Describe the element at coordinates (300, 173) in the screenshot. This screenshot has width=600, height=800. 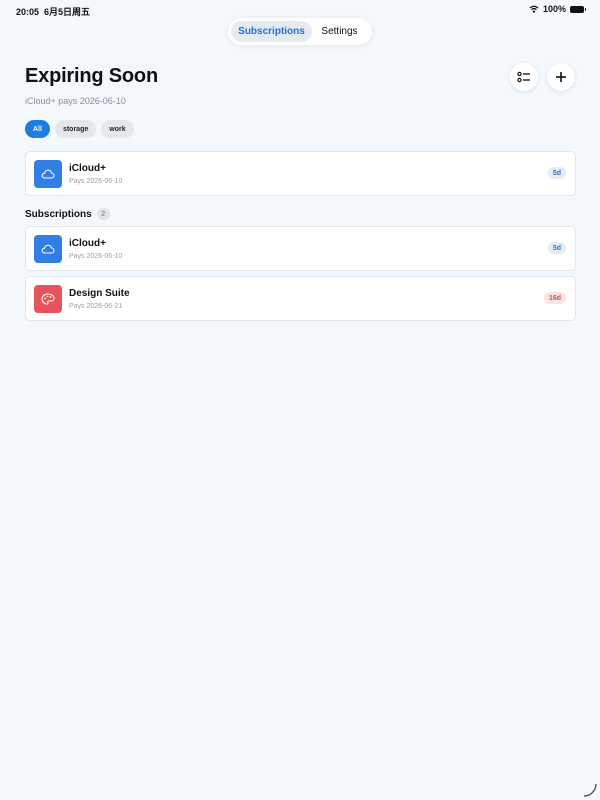
I see `expiring-card: iCloud+ Pays 2026-06-10 5d` at that location.